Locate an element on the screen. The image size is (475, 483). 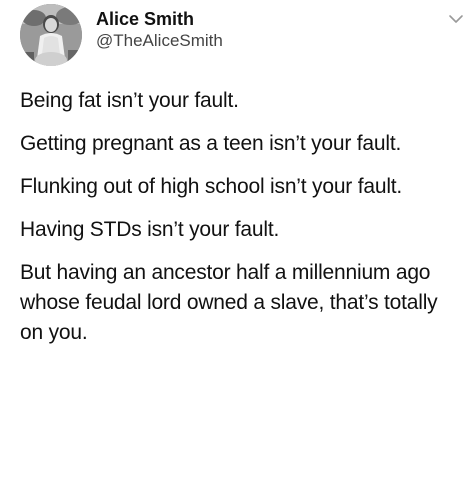
avatar is located at coordinates (51, 35).